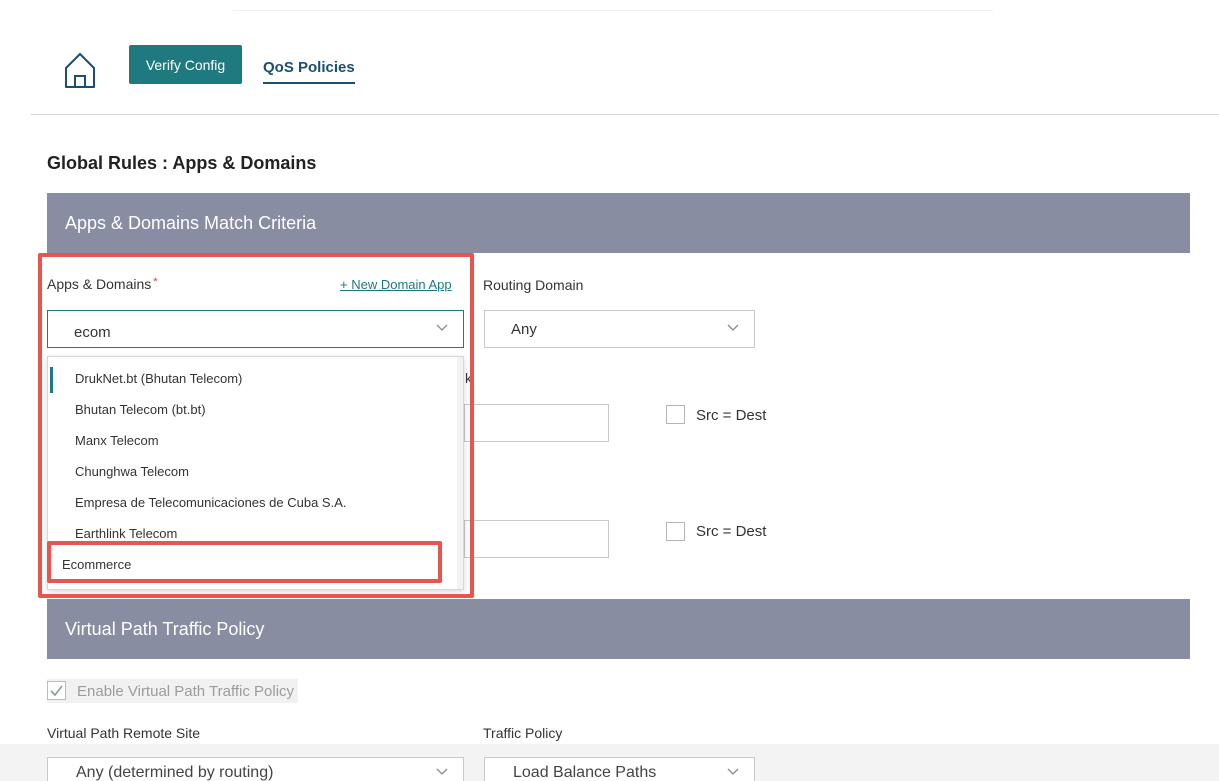  I want to click on src-dest-label-2: Src = Dest, so click(731, 531).